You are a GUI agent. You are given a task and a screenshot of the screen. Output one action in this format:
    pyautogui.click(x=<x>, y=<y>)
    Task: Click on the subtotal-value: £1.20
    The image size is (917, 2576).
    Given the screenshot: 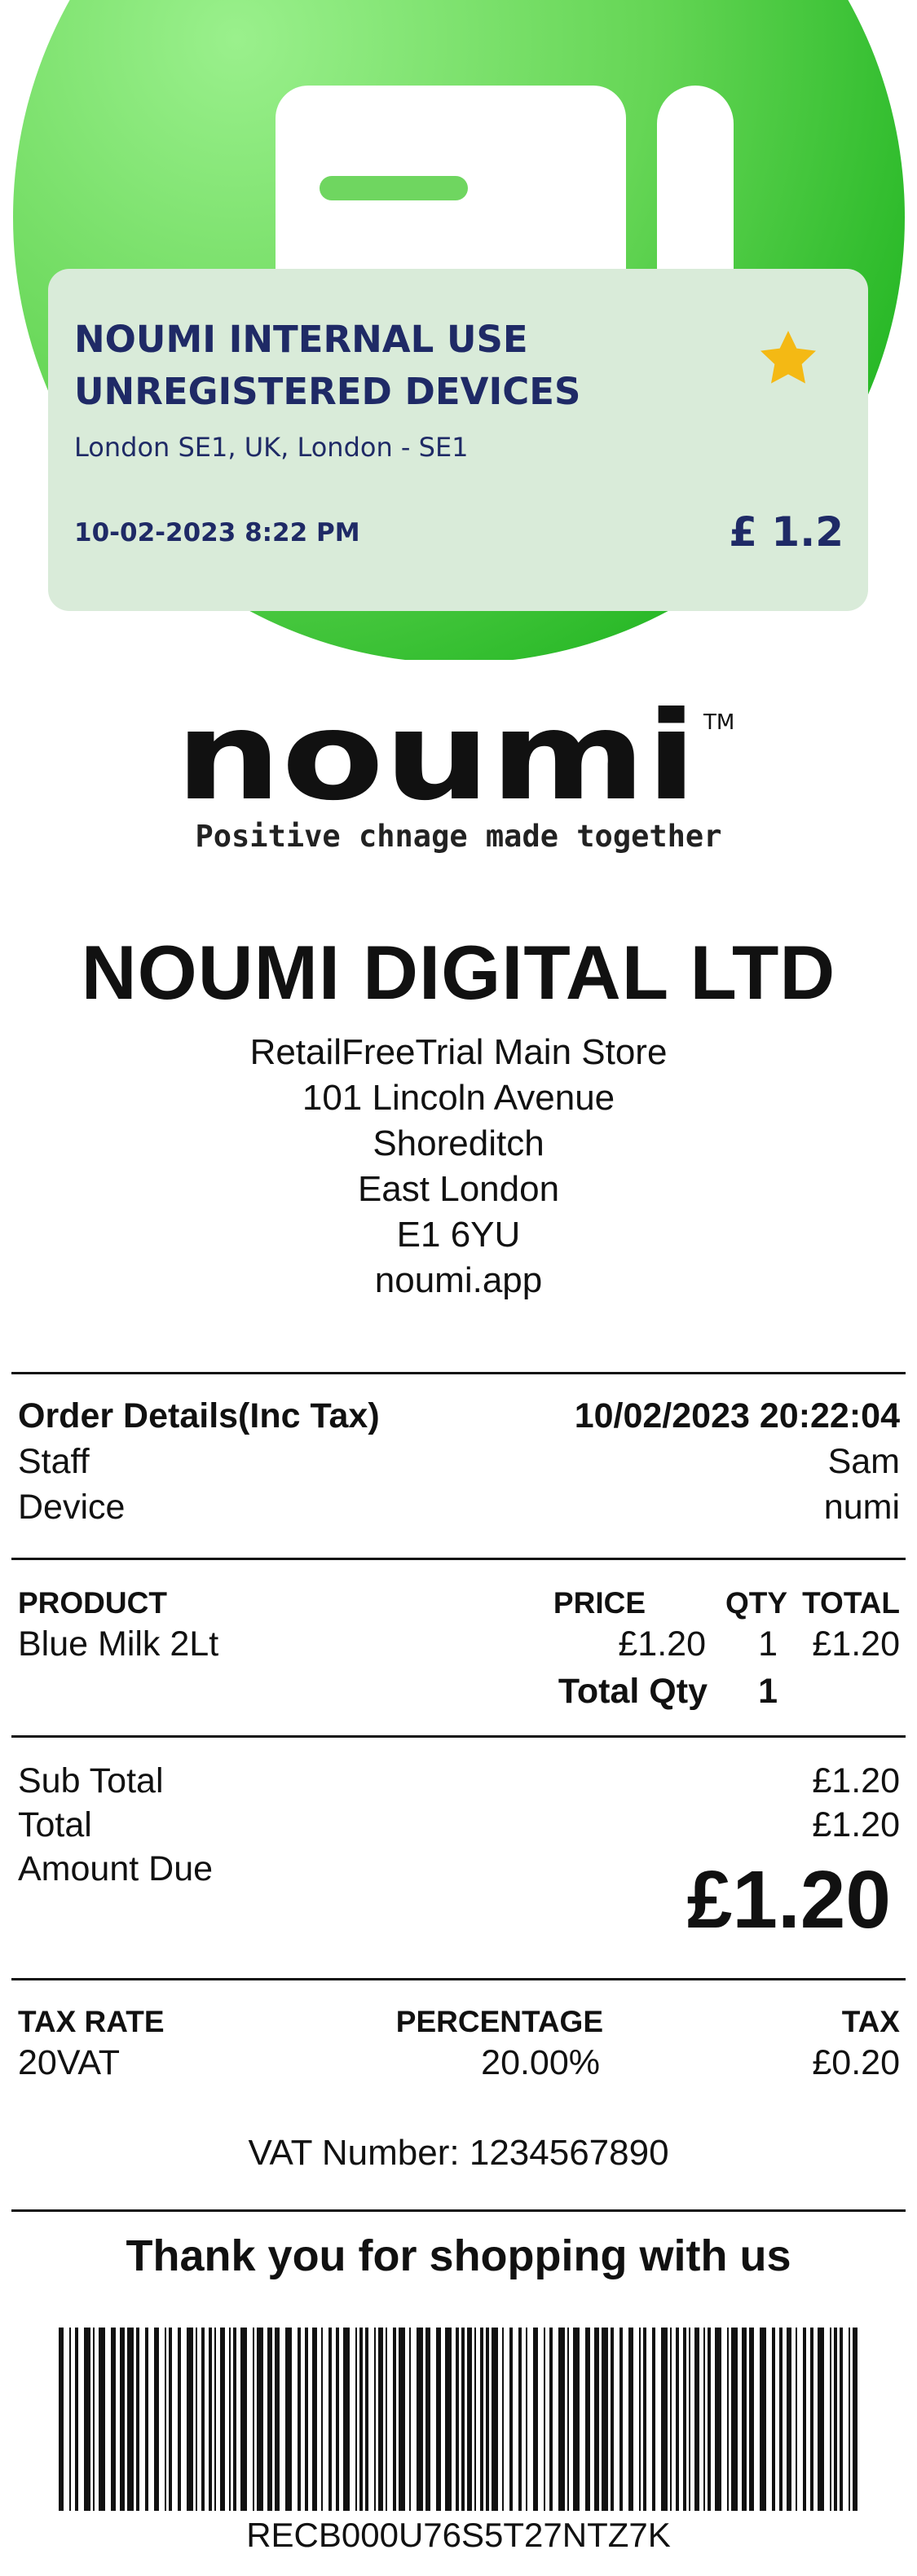 What is the action you would take?
    pyautogui.click(x=856, y=1780)
    